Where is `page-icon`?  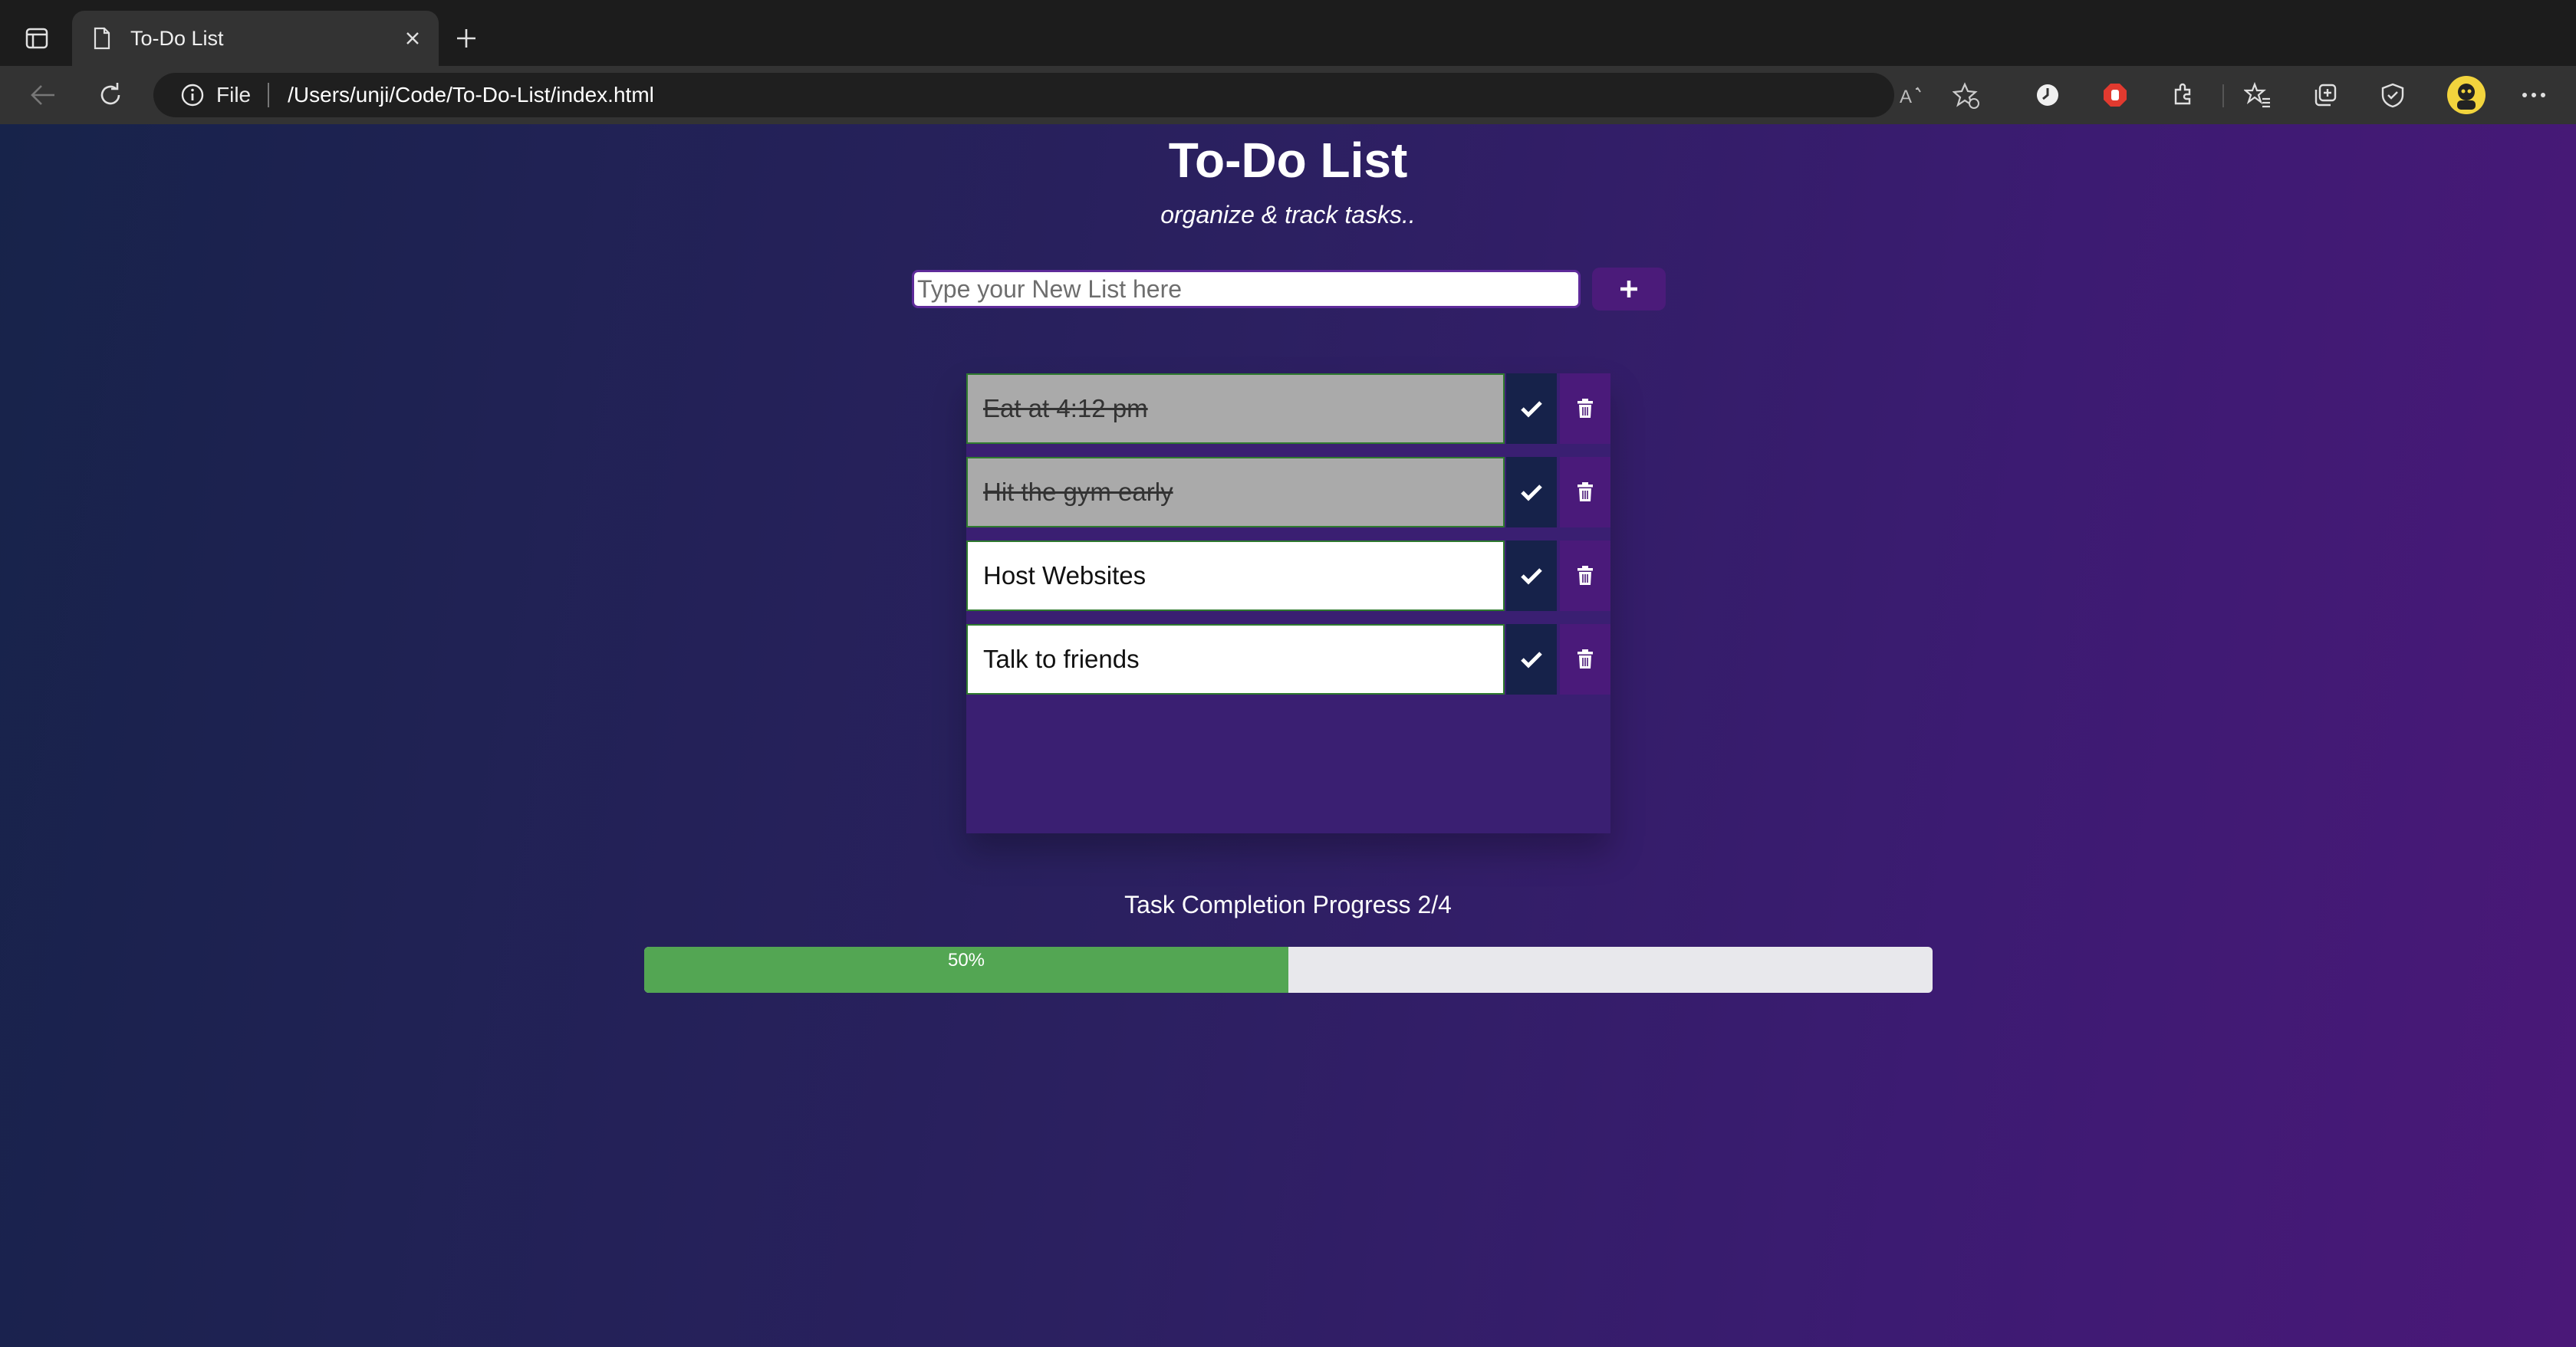 page-icon is located at coordinates (102, 38).